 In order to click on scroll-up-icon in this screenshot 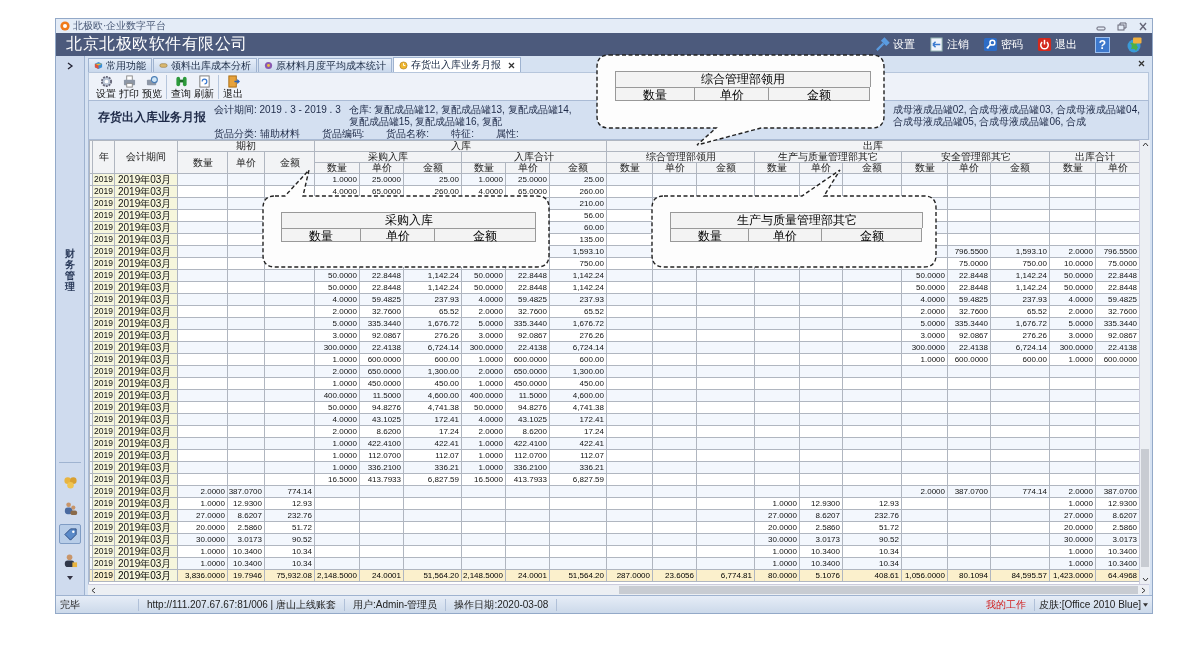, I will do `click(1145, 144)`.